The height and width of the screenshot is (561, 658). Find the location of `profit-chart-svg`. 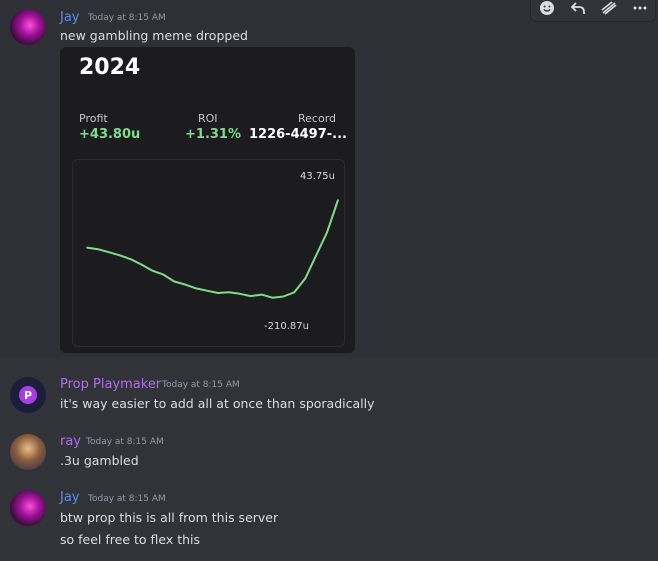

profit-chart-svg is located at coordinates (212, 249).